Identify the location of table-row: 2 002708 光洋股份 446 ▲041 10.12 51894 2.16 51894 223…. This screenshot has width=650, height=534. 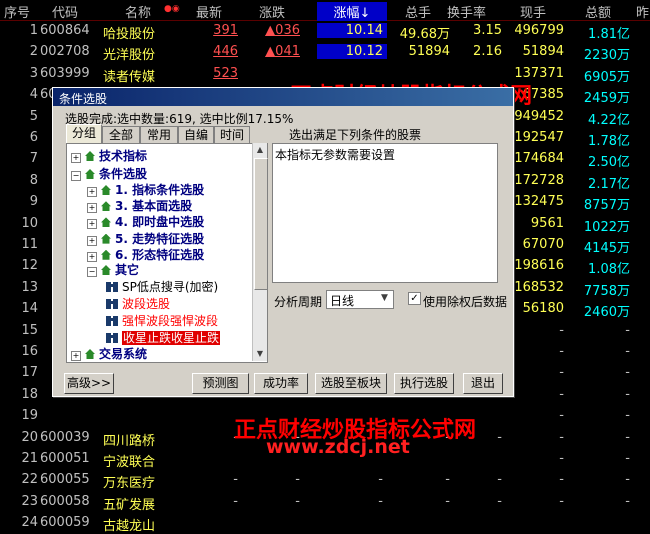
(325, 52).